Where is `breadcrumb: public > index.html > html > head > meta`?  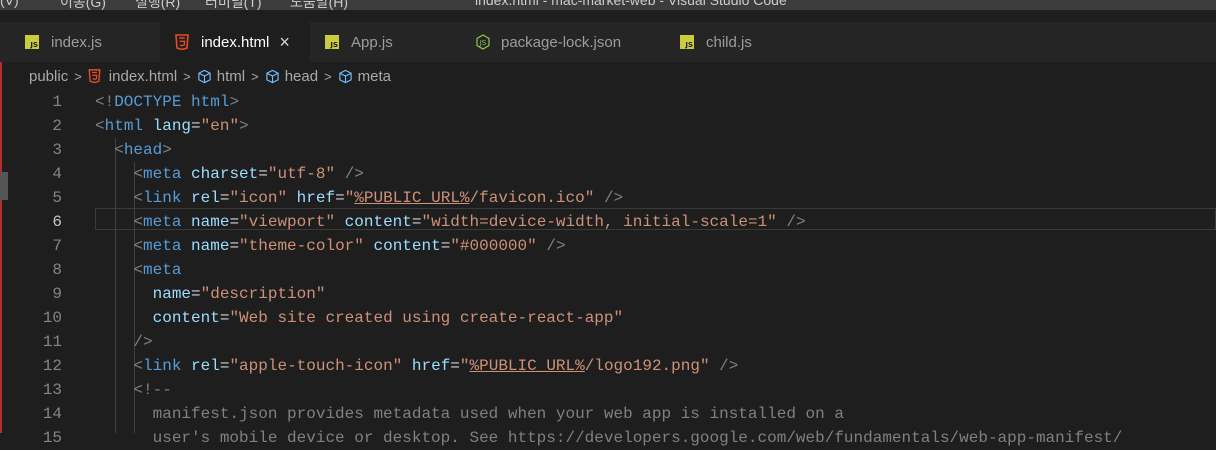 breadcrumb: public > index.html > html > head > meta is located at coordinates (608, 76).